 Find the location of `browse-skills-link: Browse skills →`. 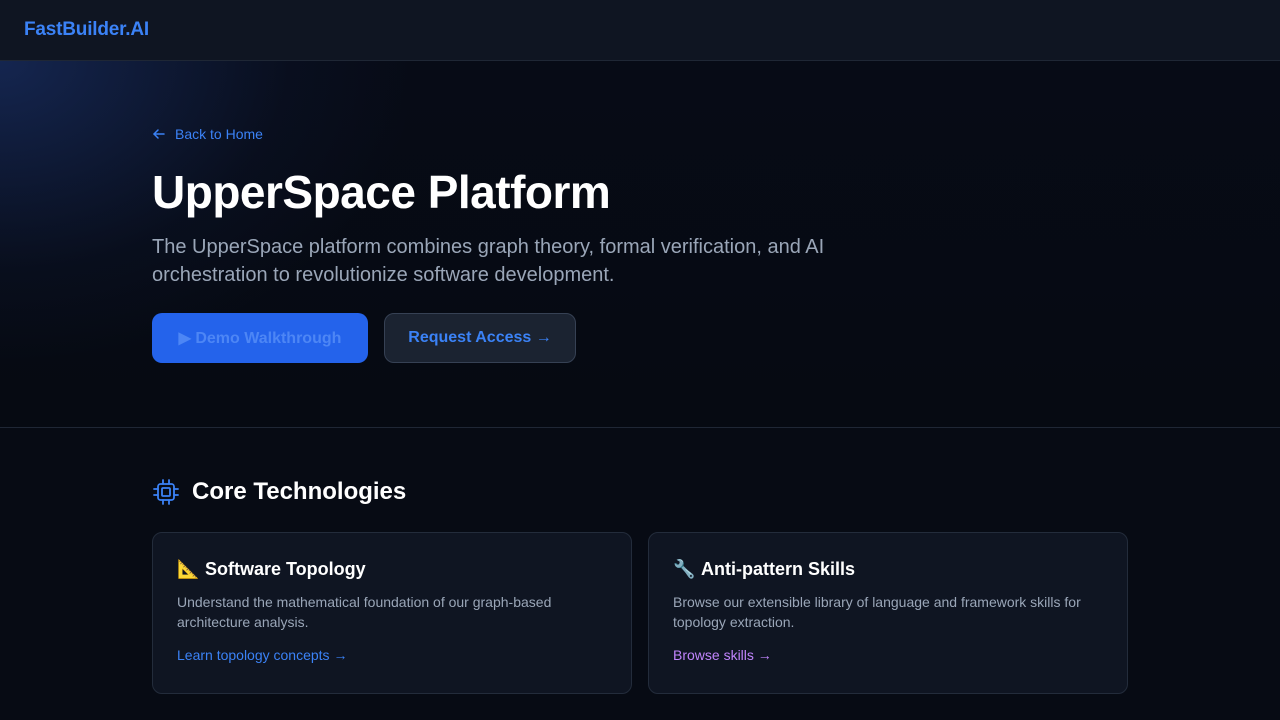

browse-skills-link: Browse skills → is located at coordinates (722, 655).